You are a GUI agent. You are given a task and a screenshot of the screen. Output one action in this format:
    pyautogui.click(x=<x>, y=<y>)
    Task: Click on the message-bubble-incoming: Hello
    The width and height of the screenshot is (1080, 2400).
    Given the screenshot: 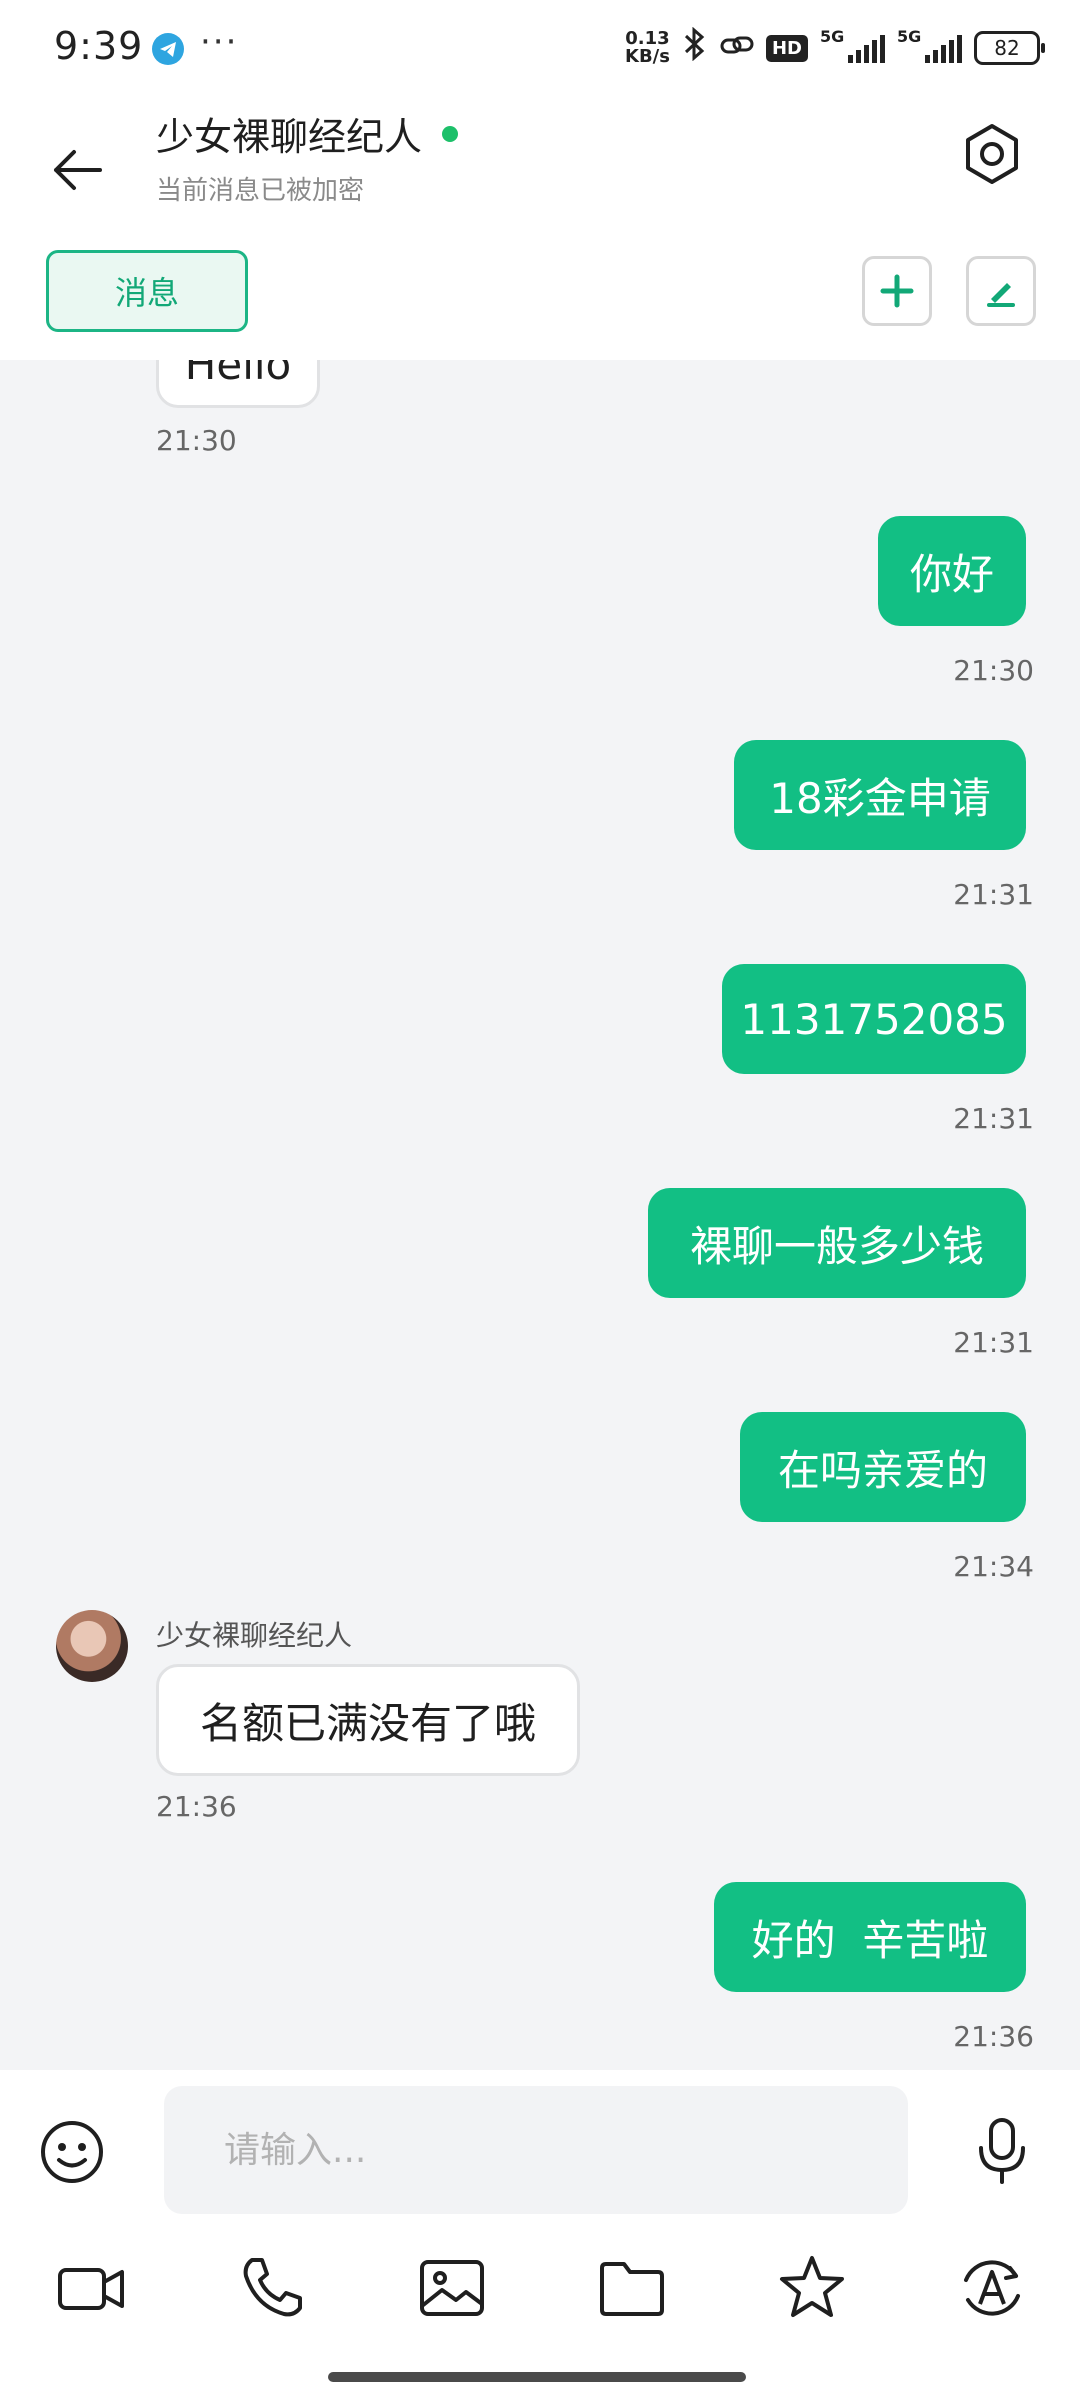 What is the action you would take?
    pyautogui.click(x=238, y=384)
    